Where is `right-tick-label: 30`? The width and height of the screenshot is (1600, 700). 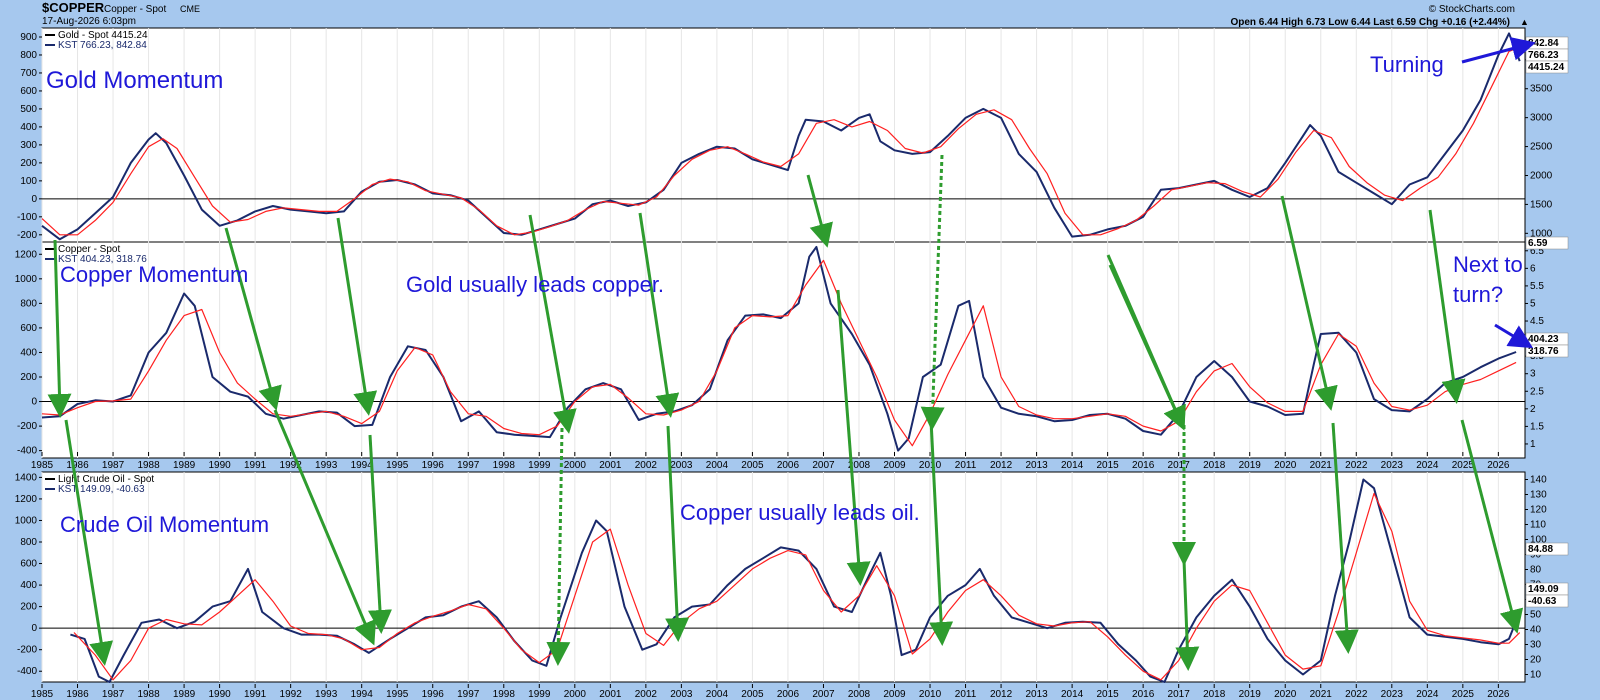 right-tick-label: 30 is located at coordinates (1536, 645).